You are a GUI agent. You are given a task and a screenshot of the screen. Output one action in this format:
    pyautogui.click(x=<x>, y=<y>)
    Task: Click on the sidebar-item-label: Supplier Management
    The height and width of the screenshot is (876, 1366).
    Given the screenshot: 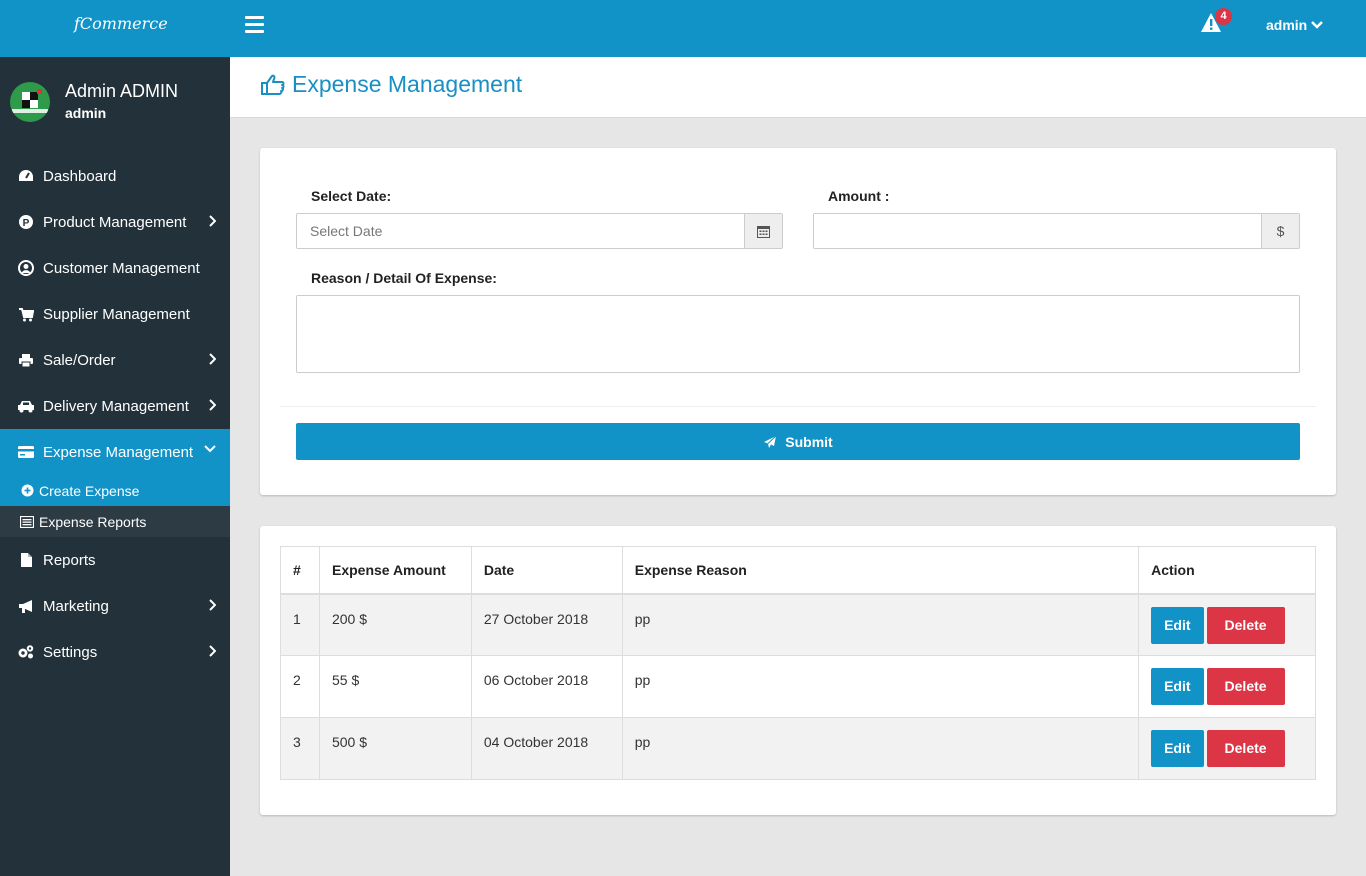 What is the action you would take?
    pyautogui.click(x=116, y=314)
    